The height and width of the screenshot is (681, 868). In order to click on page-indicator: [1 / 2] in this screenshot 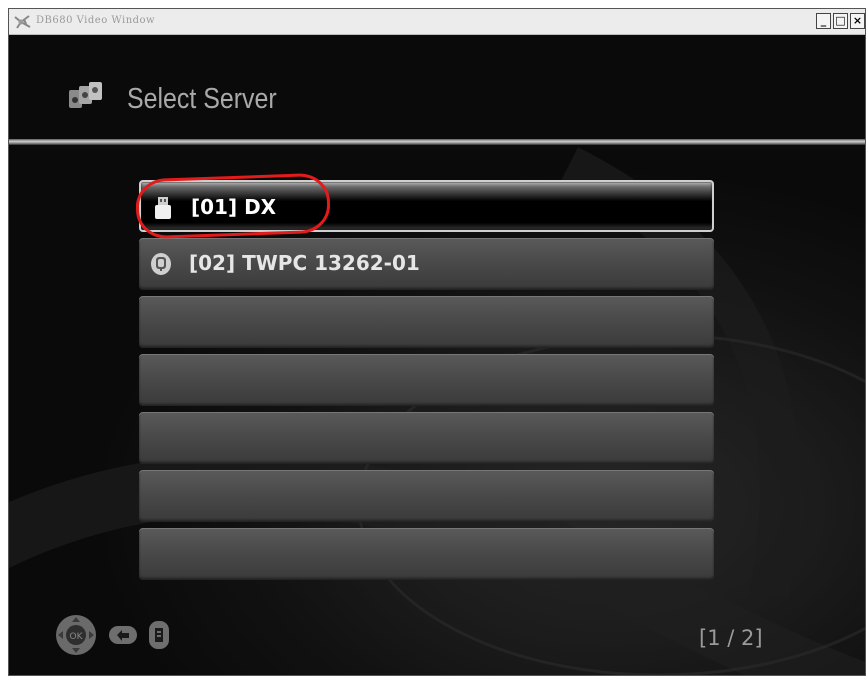, I will do `click(731, 638)`.